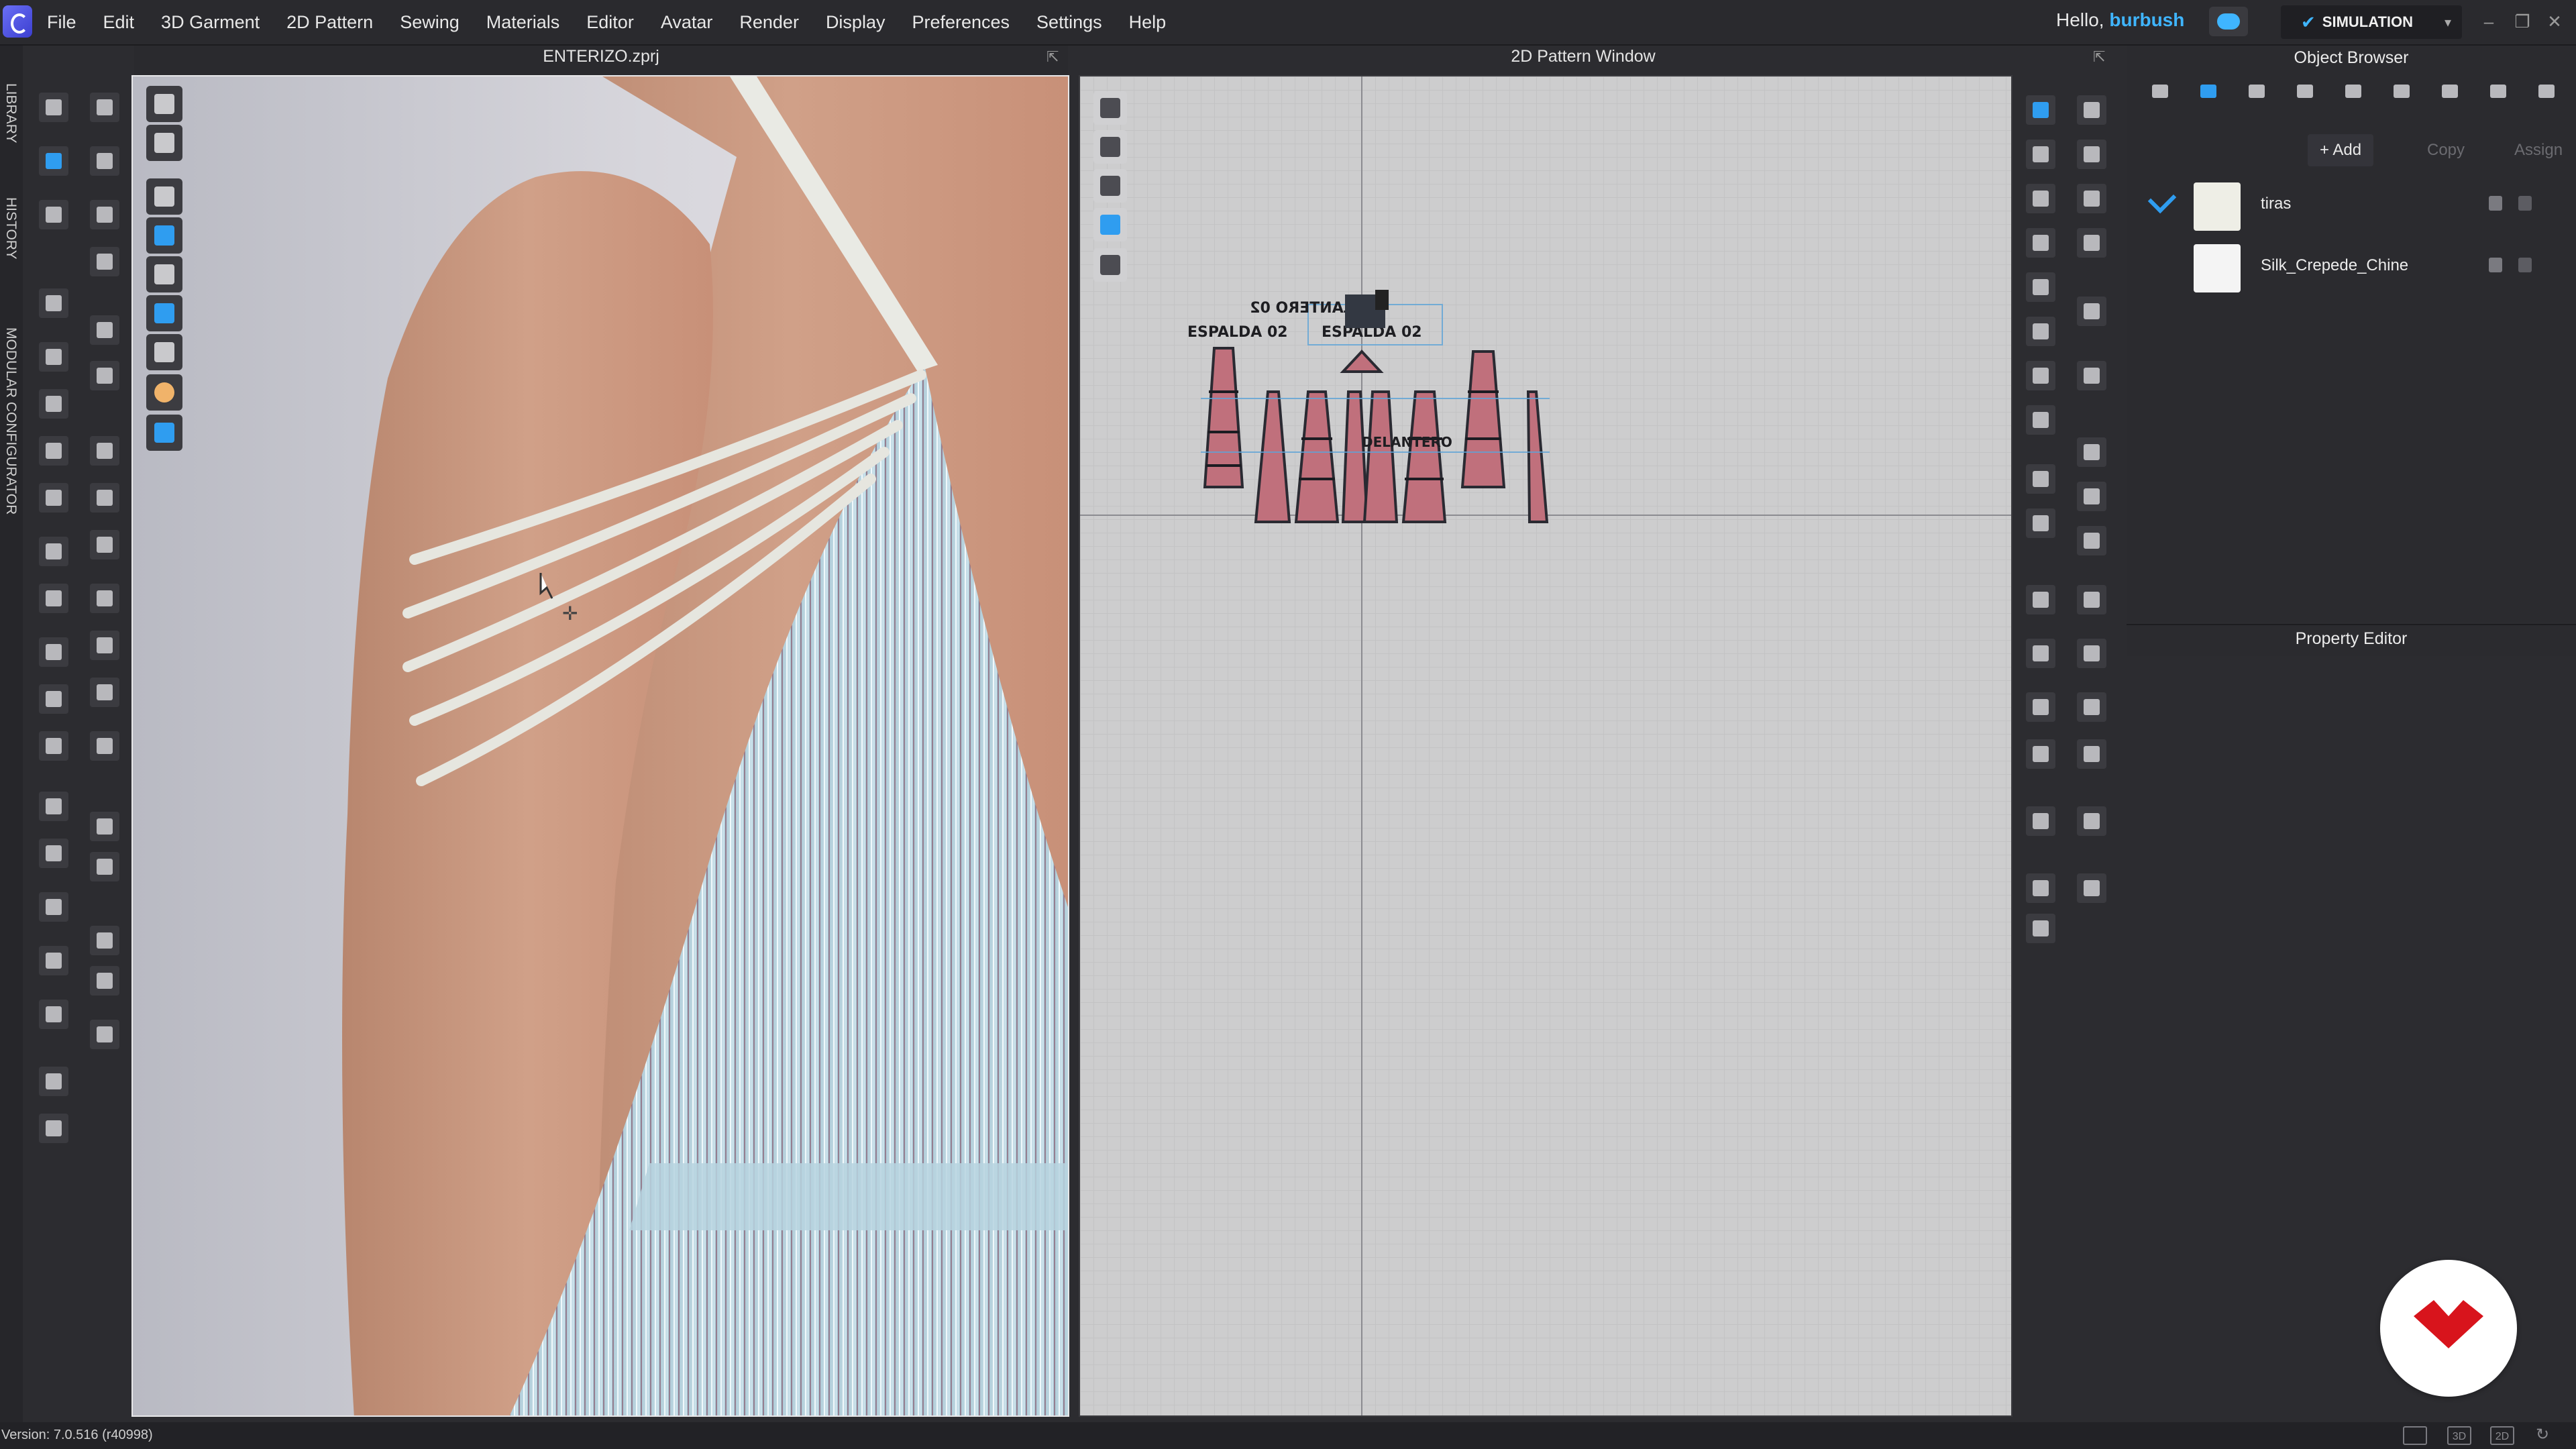 This screenshot has width=2576, height=1449. Describe the element at coordinates (2341, 150) in the screenshot. I see `add-button: + Add` at that location.